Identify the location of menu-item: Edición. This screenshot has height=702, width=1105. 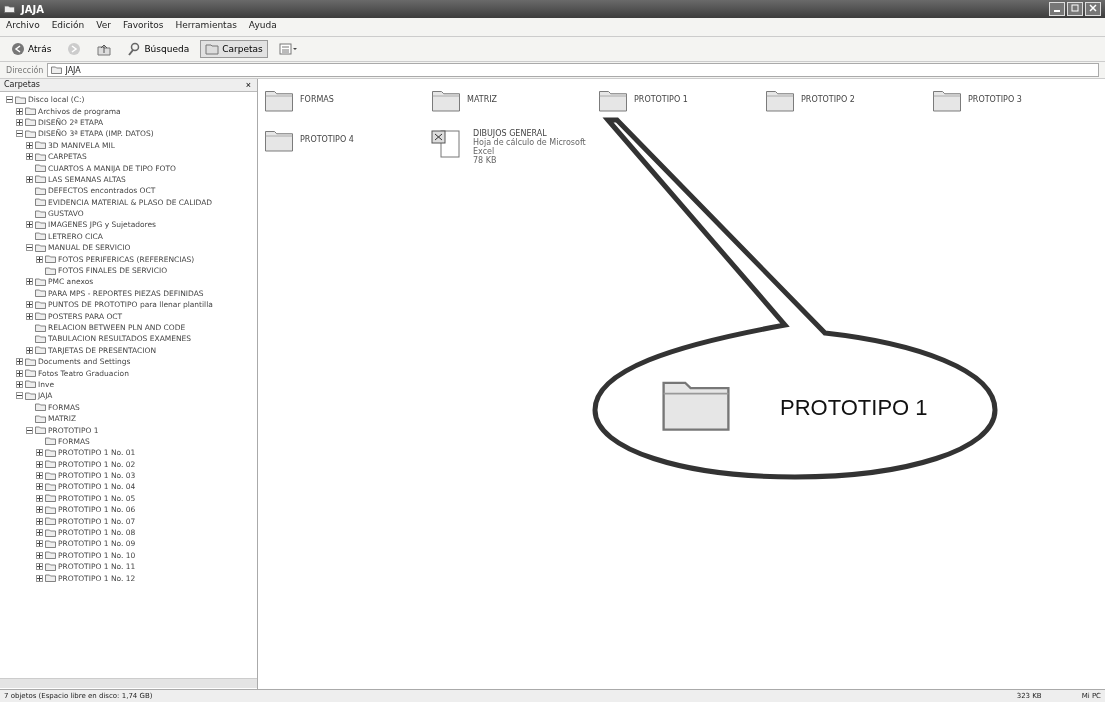
(68, 27).